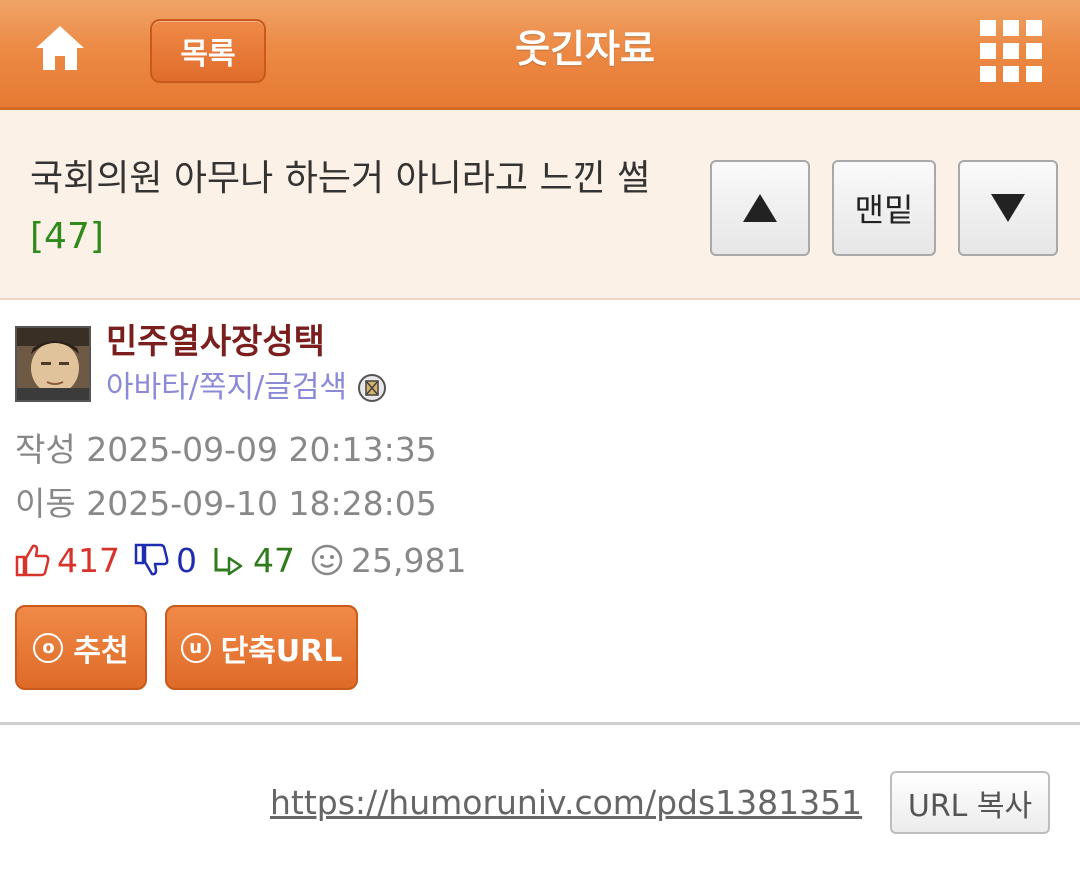  Describe the element at coordinates (215, 342) in the screenshot. I see `author-name: 민주열사장성택` at that location.